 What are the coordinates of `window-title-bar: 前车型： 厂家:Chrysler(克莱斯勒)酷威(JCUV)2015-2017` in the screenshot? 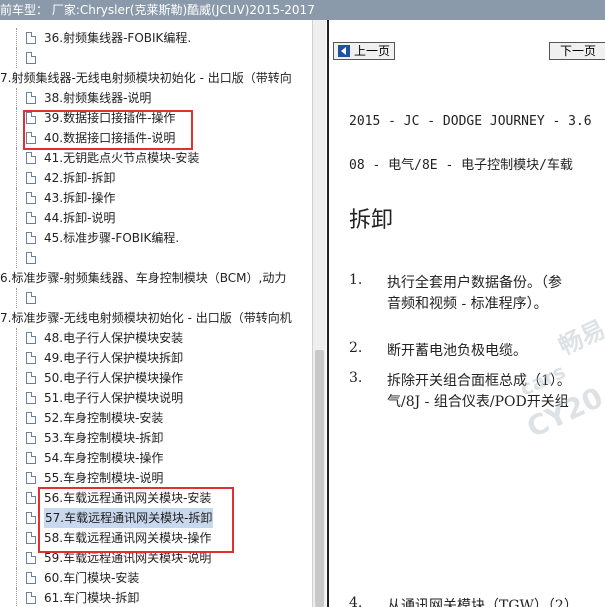 It's located at (302, 10).